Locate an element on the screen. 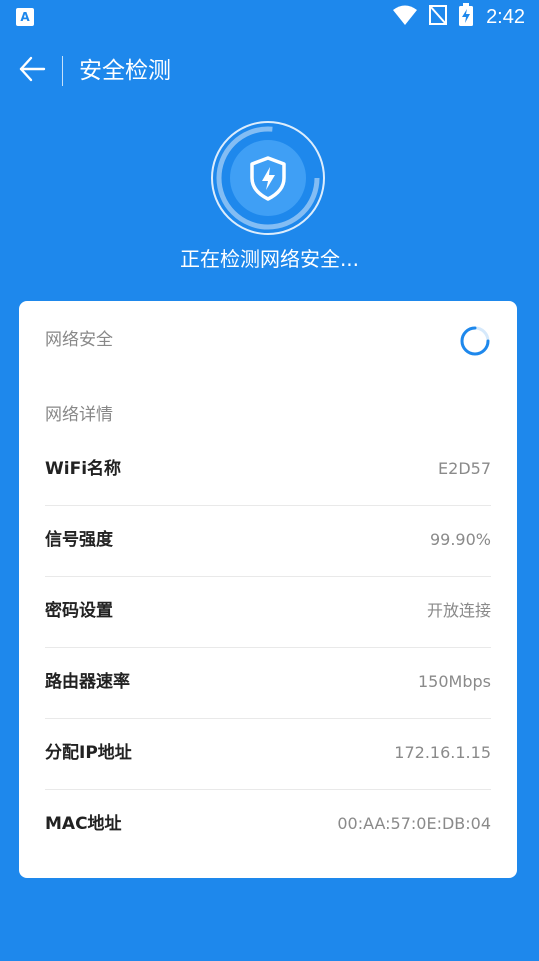 This screenshot has width=539, height=961. back-button is located at coordinates (32, 71).